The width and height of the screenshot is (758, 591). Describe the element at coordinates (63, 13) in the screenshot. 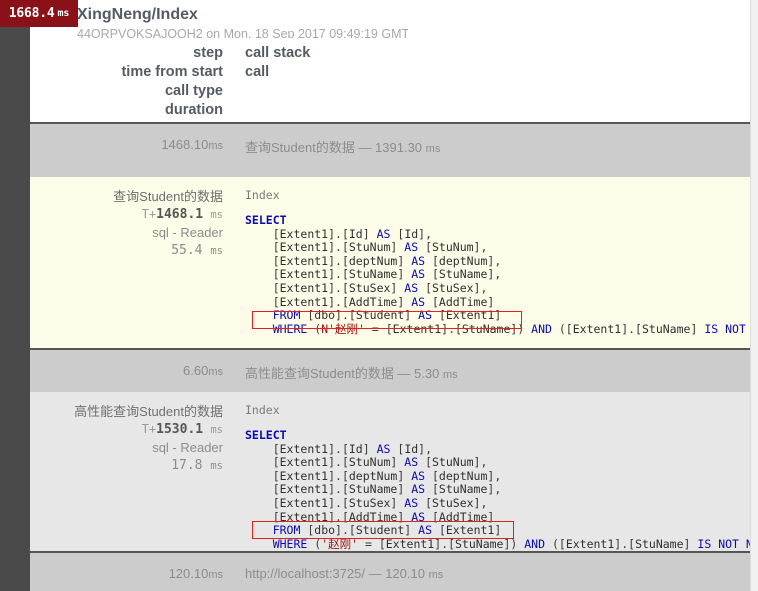

I see `mini-profiler-badge-unit: ms` at that location.